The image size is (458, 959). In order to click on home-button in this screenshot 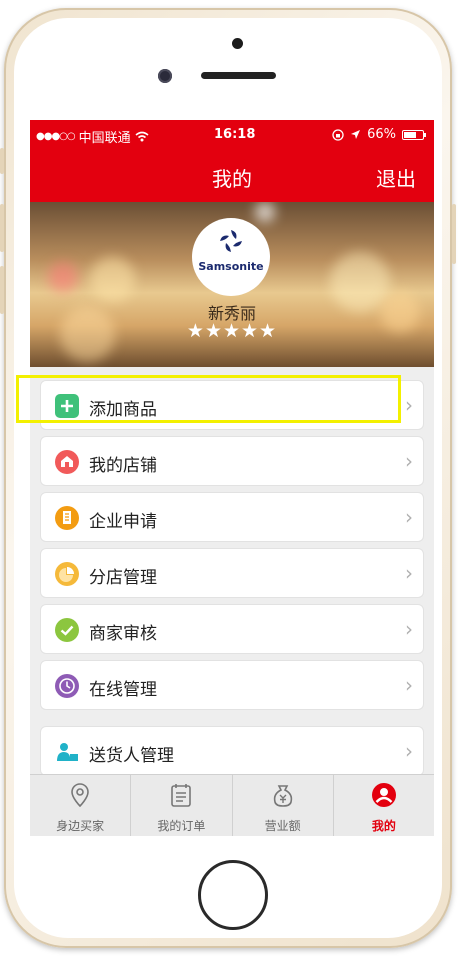, I will do `click(233, 895)`.